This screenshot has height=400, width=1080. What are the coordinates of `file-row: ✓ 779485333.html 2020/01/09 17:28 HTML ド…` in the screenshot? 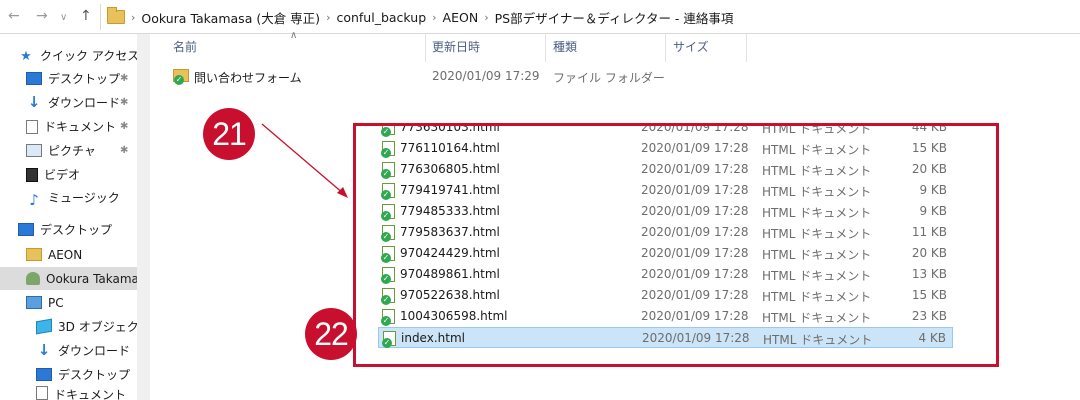 It's located at (665, 211).